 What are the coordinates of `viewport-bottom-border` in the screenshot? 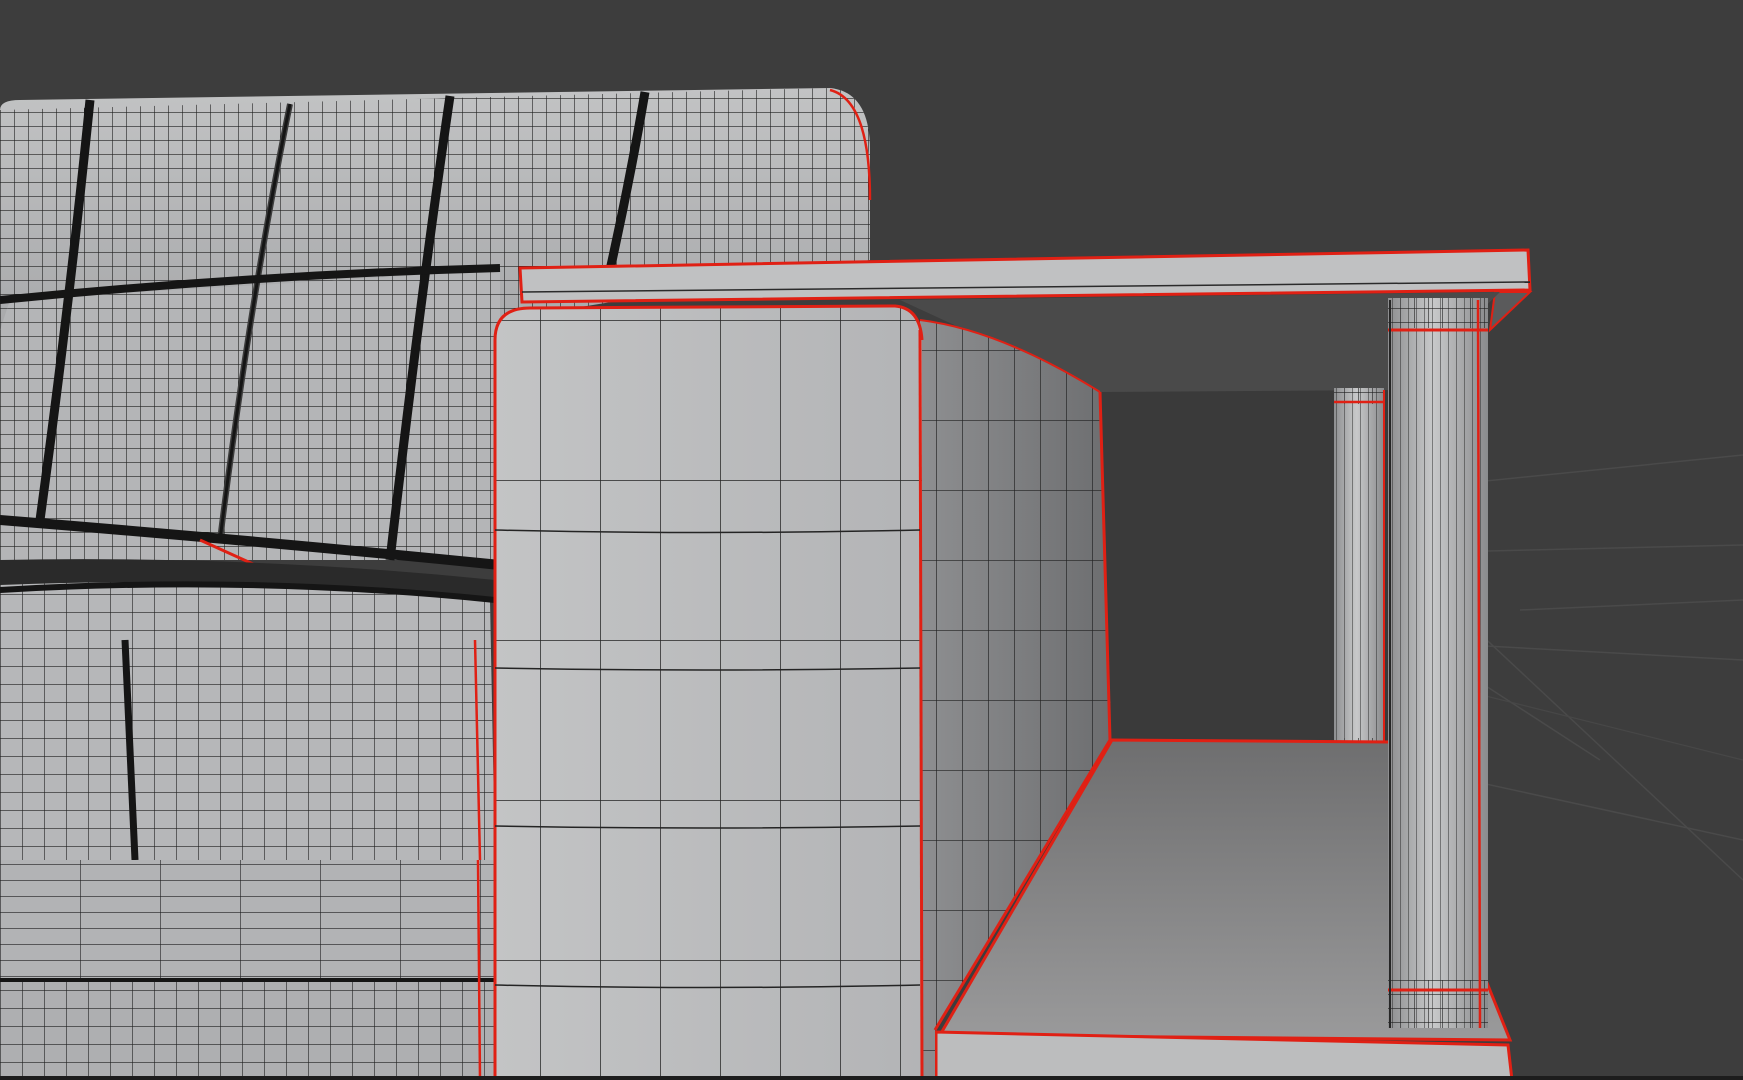 It's located at (871, 1078).